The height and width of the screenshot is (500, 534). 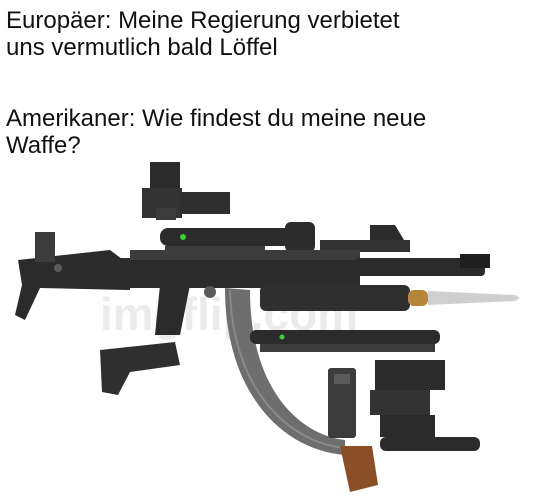 What do you see at coordinates (474, 298) in the screenshot?
I see `bayonet` at bounding box center [474, 298].